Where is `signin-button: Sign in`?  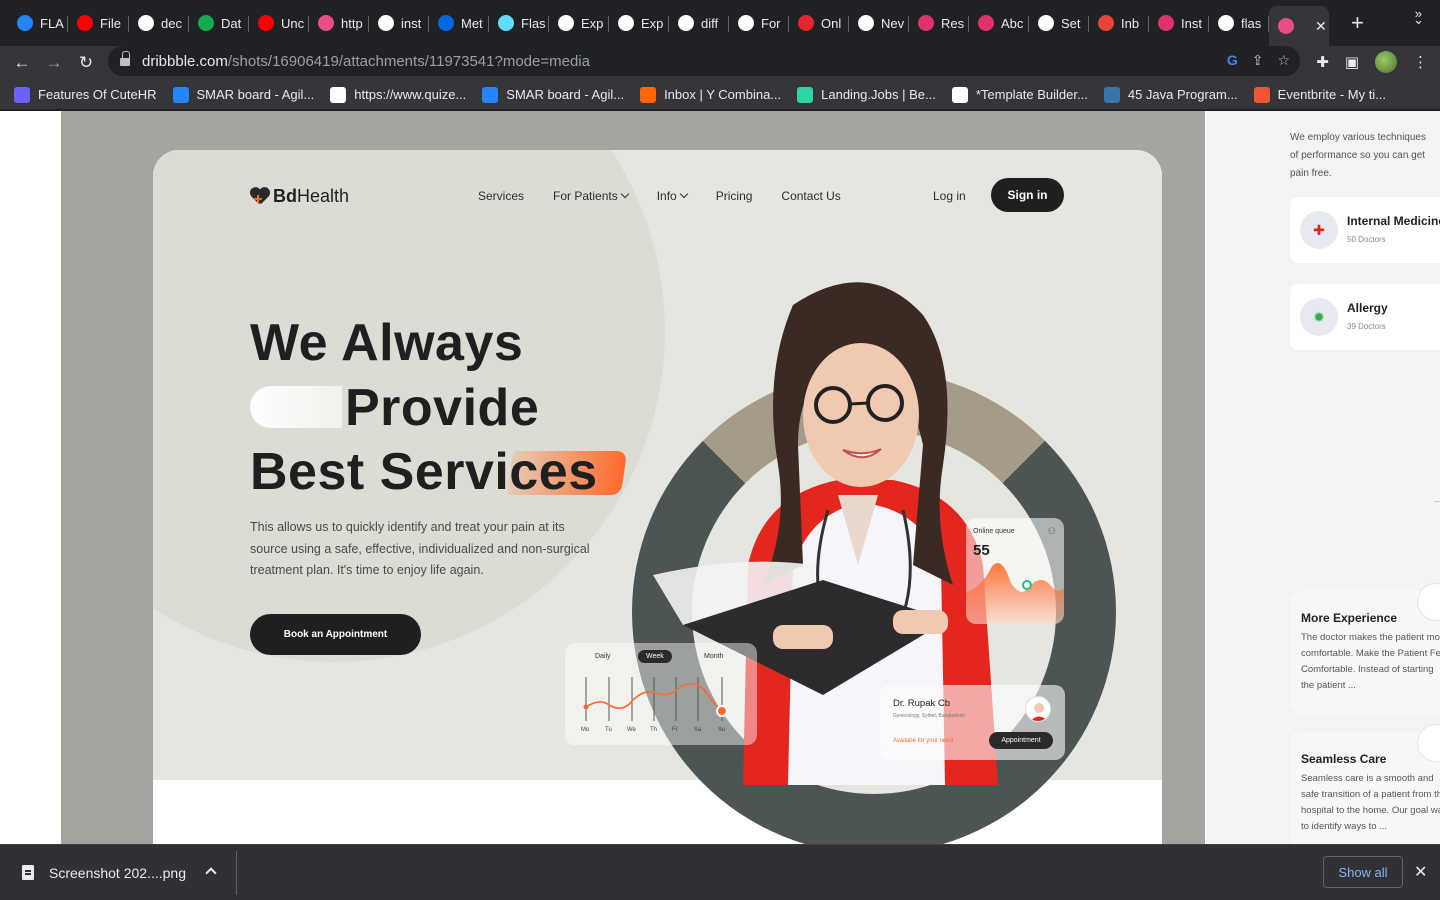 signin-button: Sign in is located at coordinates (1027, 195).